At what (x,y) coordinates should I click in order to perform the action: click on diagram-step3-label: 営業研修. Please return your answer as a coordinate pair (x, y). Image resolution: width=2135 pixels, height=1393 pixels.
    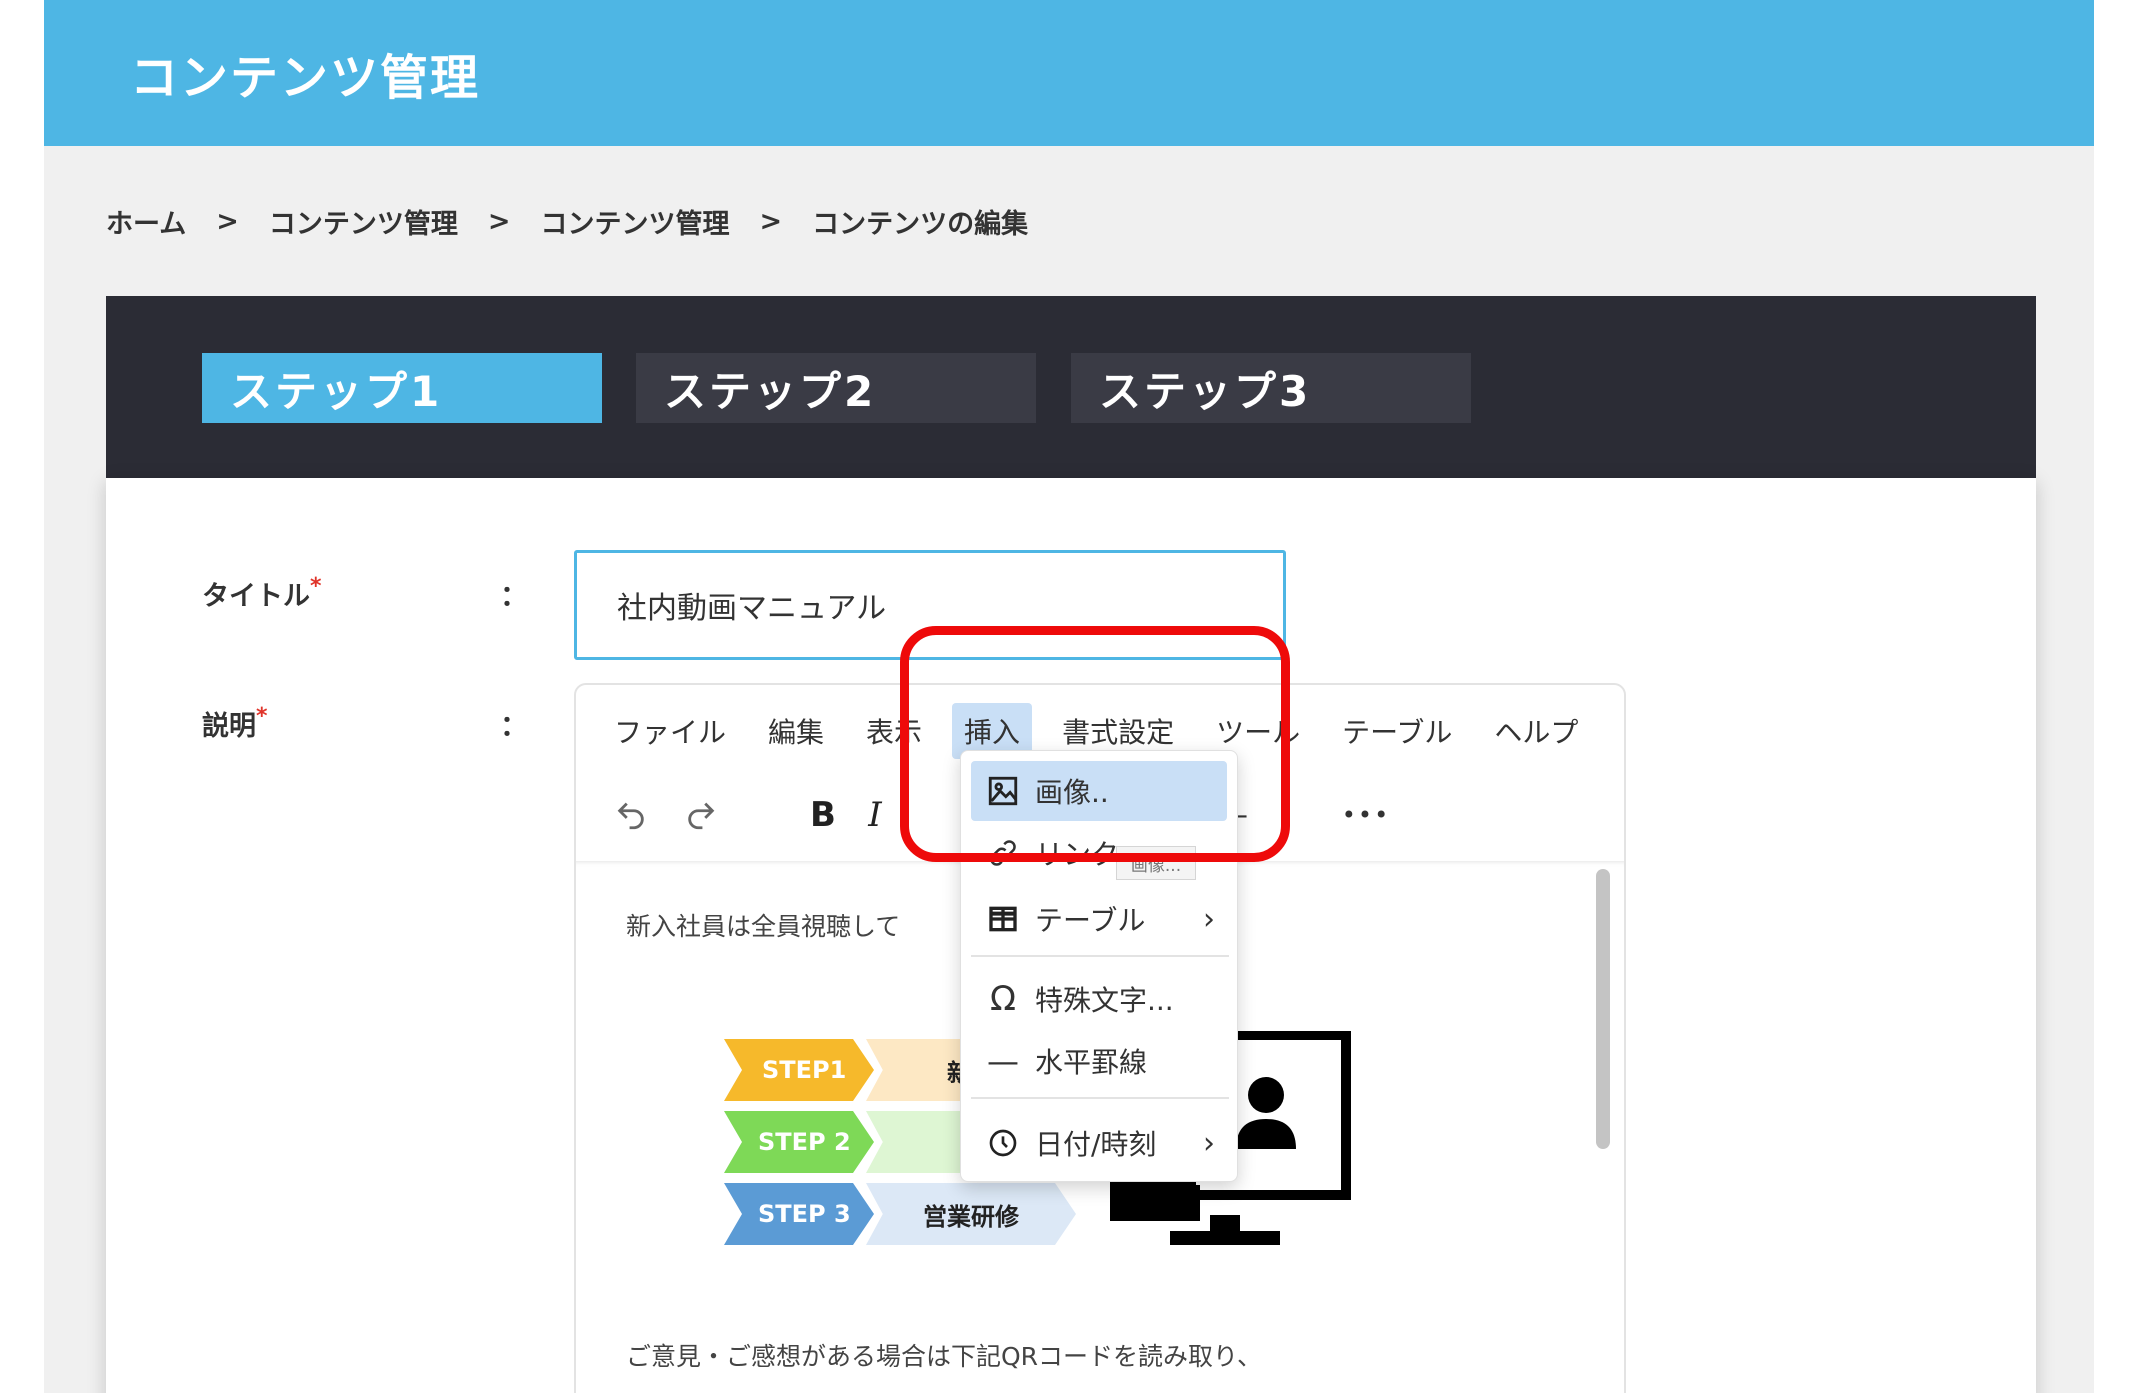
    Looking at the image, I should click on (971, 1214).